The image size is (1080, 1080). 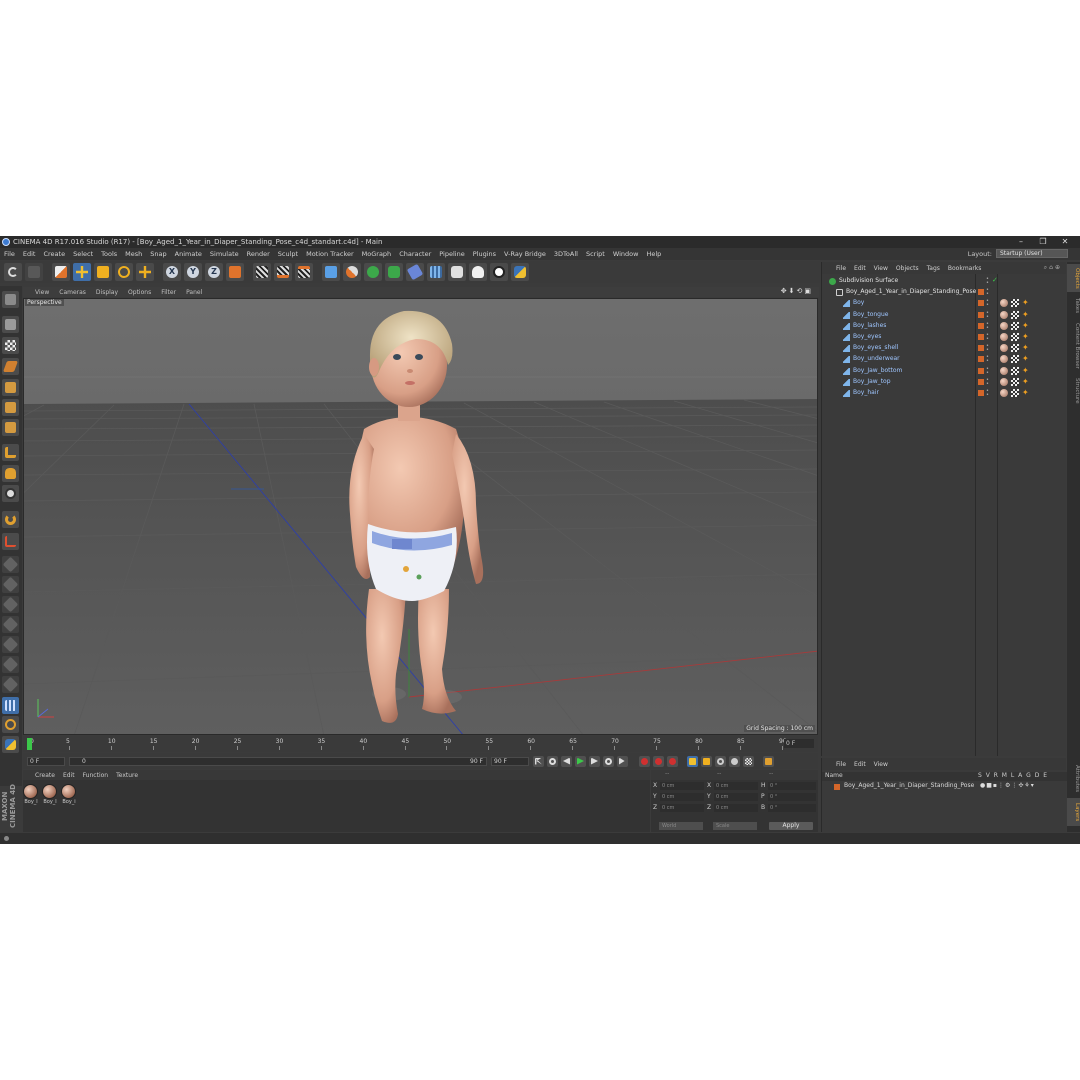 What do you see at coordinates (860, 268) in the screenshot?
I see `objects-menu-edit: Edit` at bounding box center [860, 268].